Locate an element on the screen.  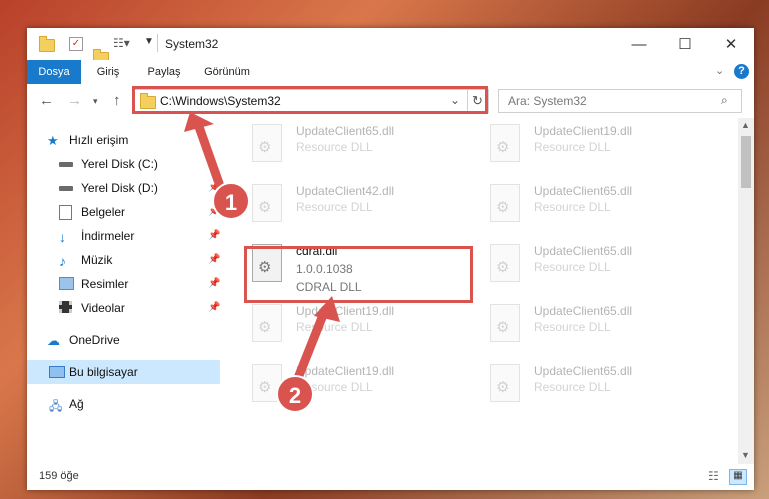
annotation-arrows is located at coordinates (262, 247).